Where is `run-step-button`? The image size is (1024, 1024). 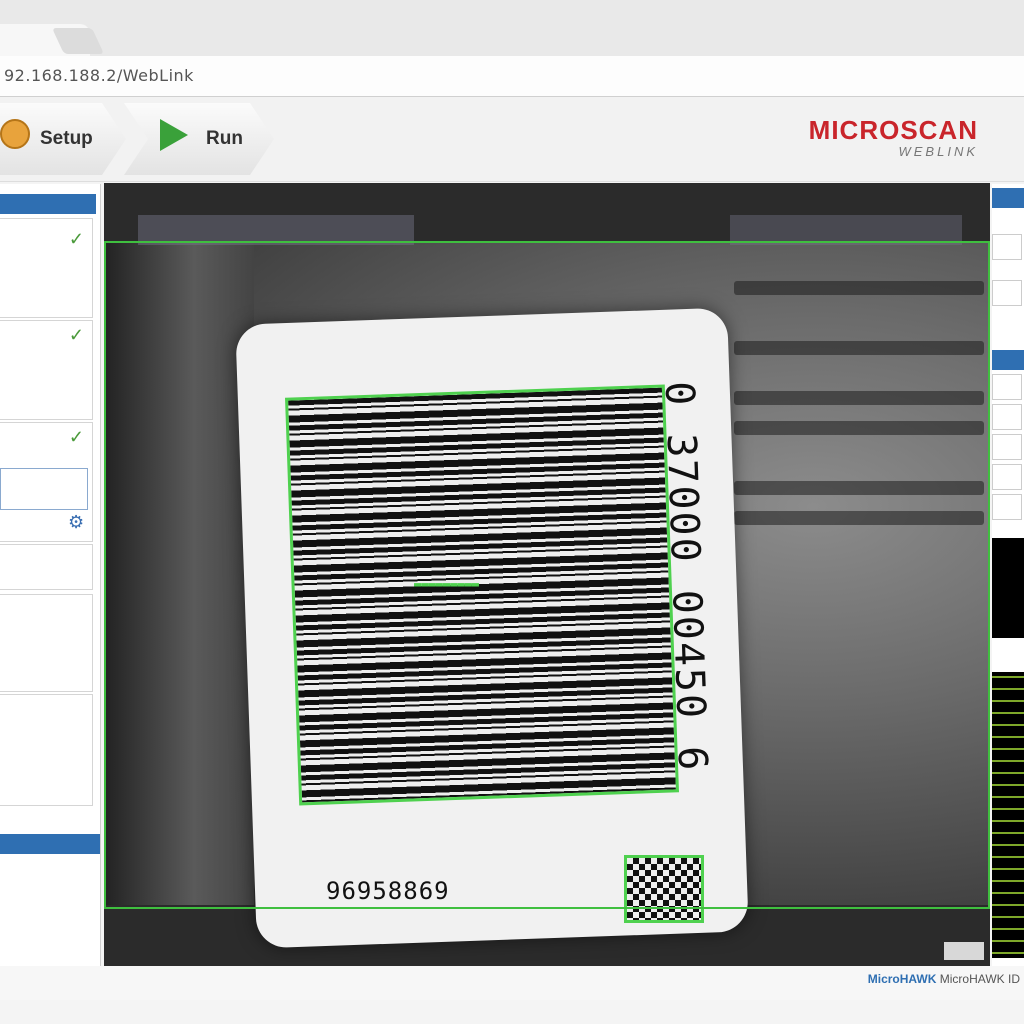 run-step-button is located at coordinates (199, 139).